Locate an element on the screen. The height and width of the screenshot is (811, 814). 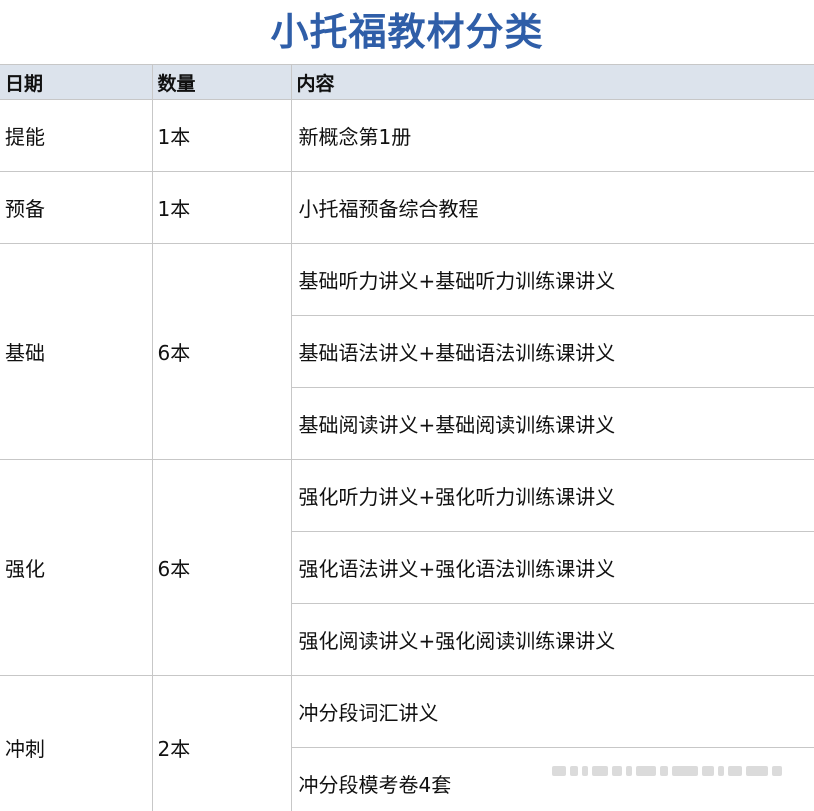
stage-cell: 冲刺 is located at coordinates (76, 743).